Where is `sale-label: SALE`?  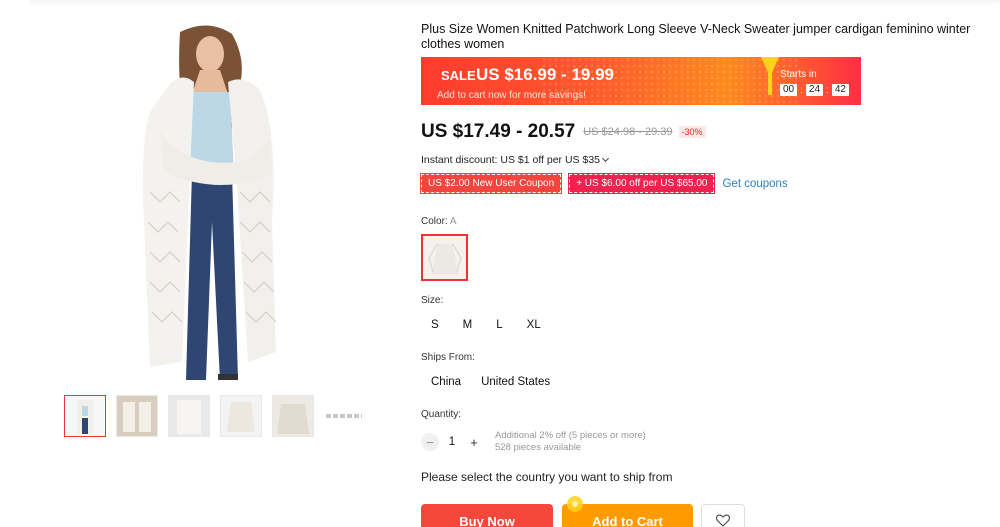 sale-label: SALE is located at coordinates (458, 75).